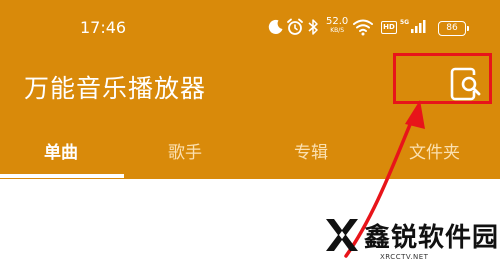  I want to click on watermark-url: XRCCTV.NET, so click(404, 257).